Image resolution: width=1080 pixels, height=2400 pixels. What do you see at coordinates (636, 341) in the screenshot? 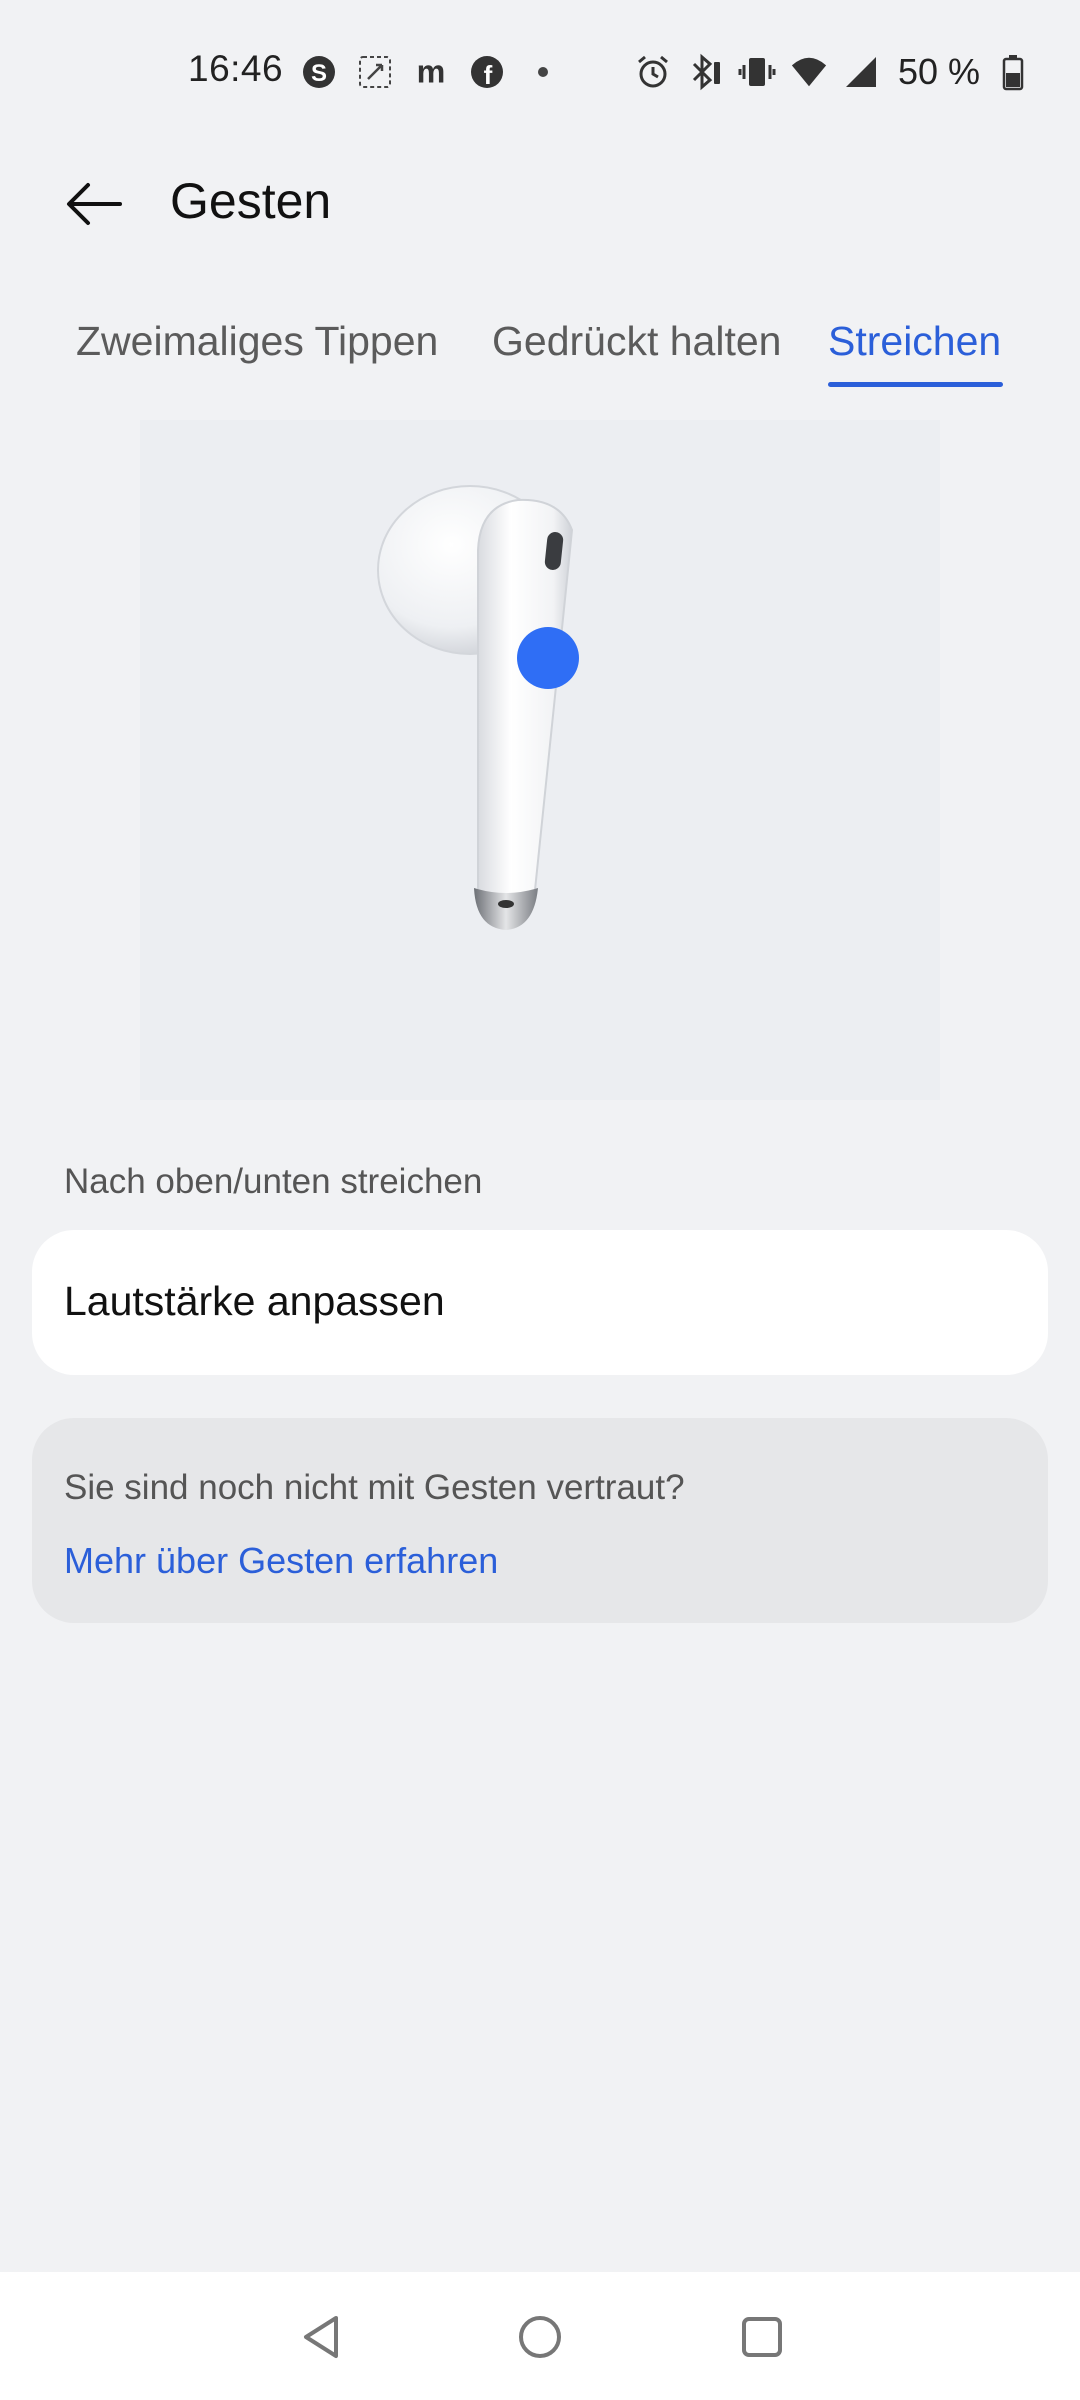
I see `tab-press-and-hold: Gedrückt halten` at bounding box center [636, 341].